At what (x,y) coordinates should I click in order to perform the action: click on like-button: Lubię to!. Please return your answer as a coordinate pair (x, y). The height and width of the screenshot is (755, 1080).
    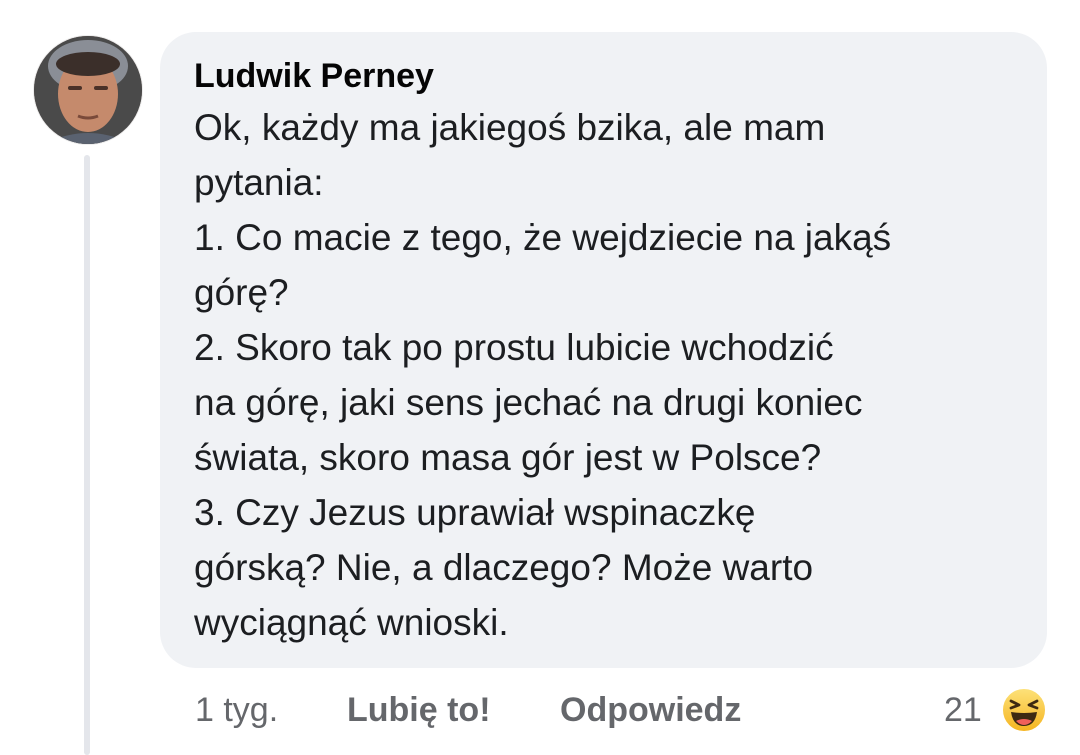
    Looking at the image, I should click on (419, 710).